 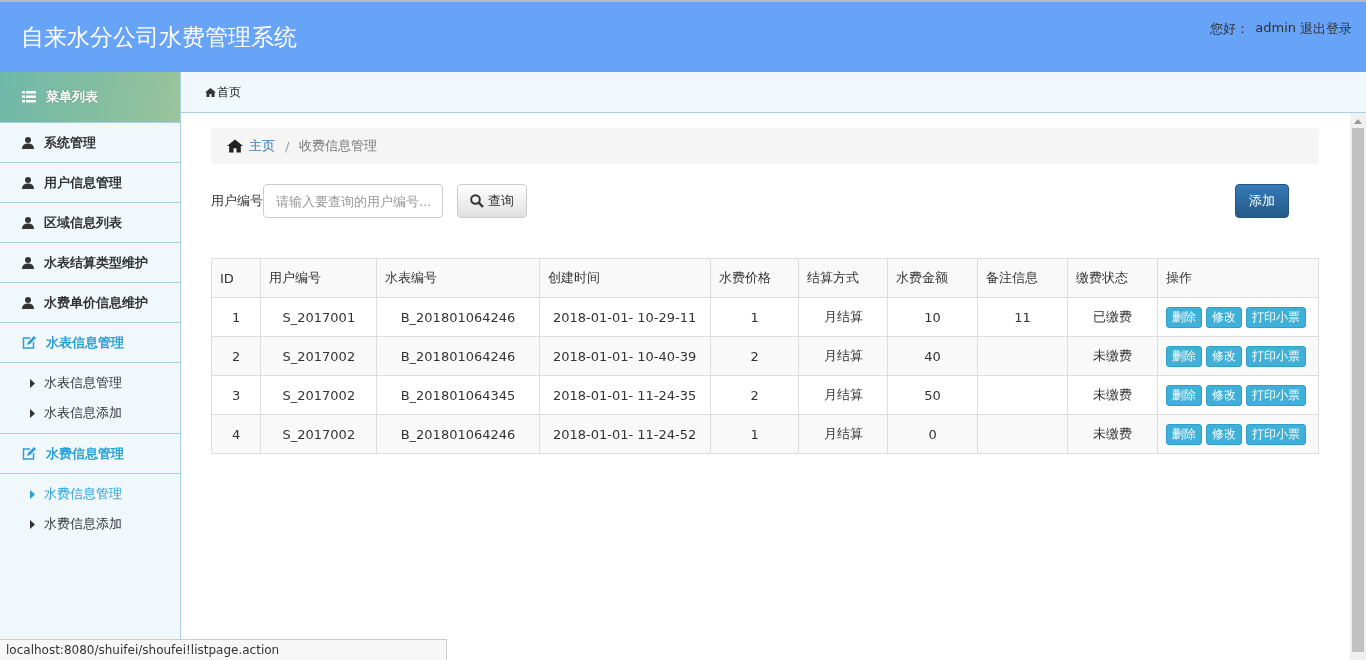 I want to click on sidebar-subitem: 水费信息管理, so click(x=90, y=494).